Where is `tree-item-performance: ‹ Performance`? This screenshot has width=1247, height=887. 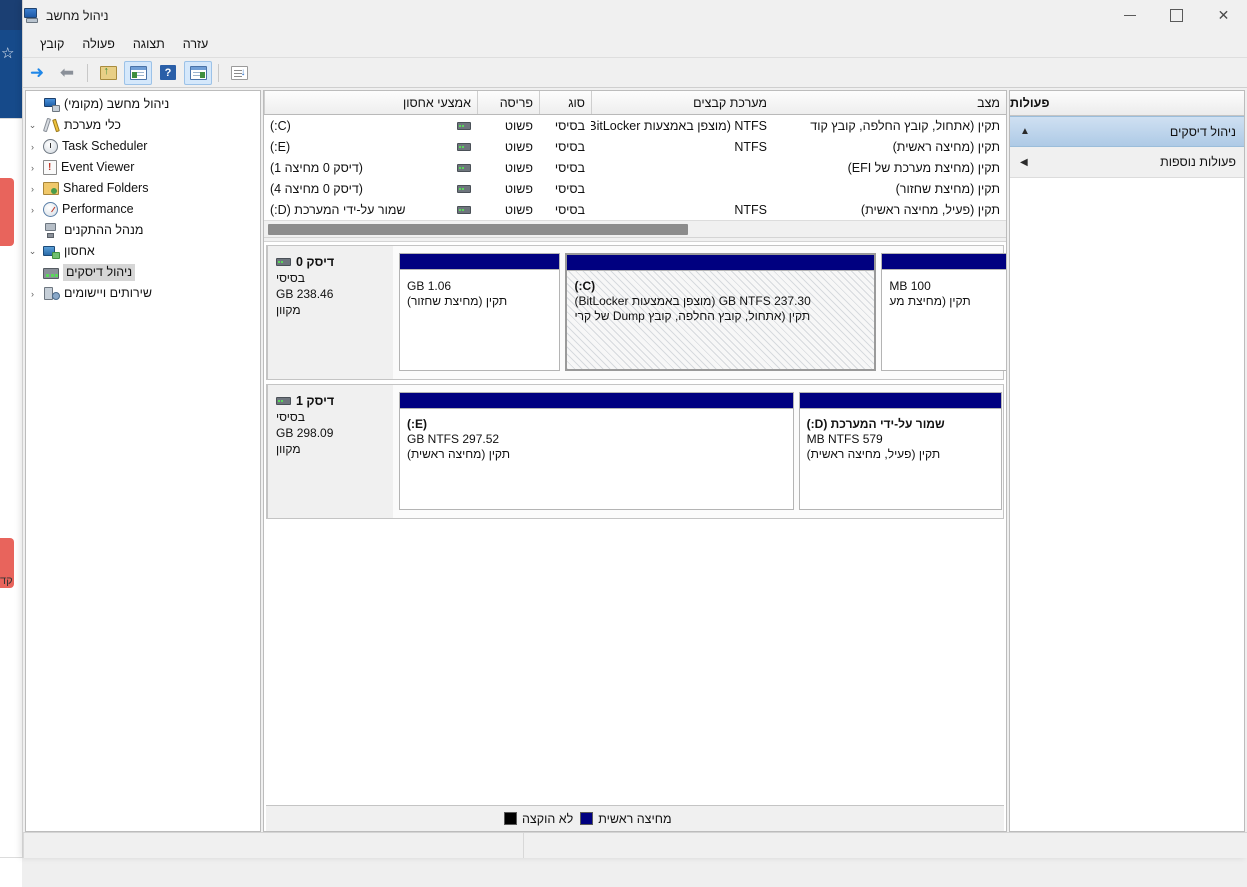 tree-item-performance: ‹ Performance is located at coordinates (143, 209).